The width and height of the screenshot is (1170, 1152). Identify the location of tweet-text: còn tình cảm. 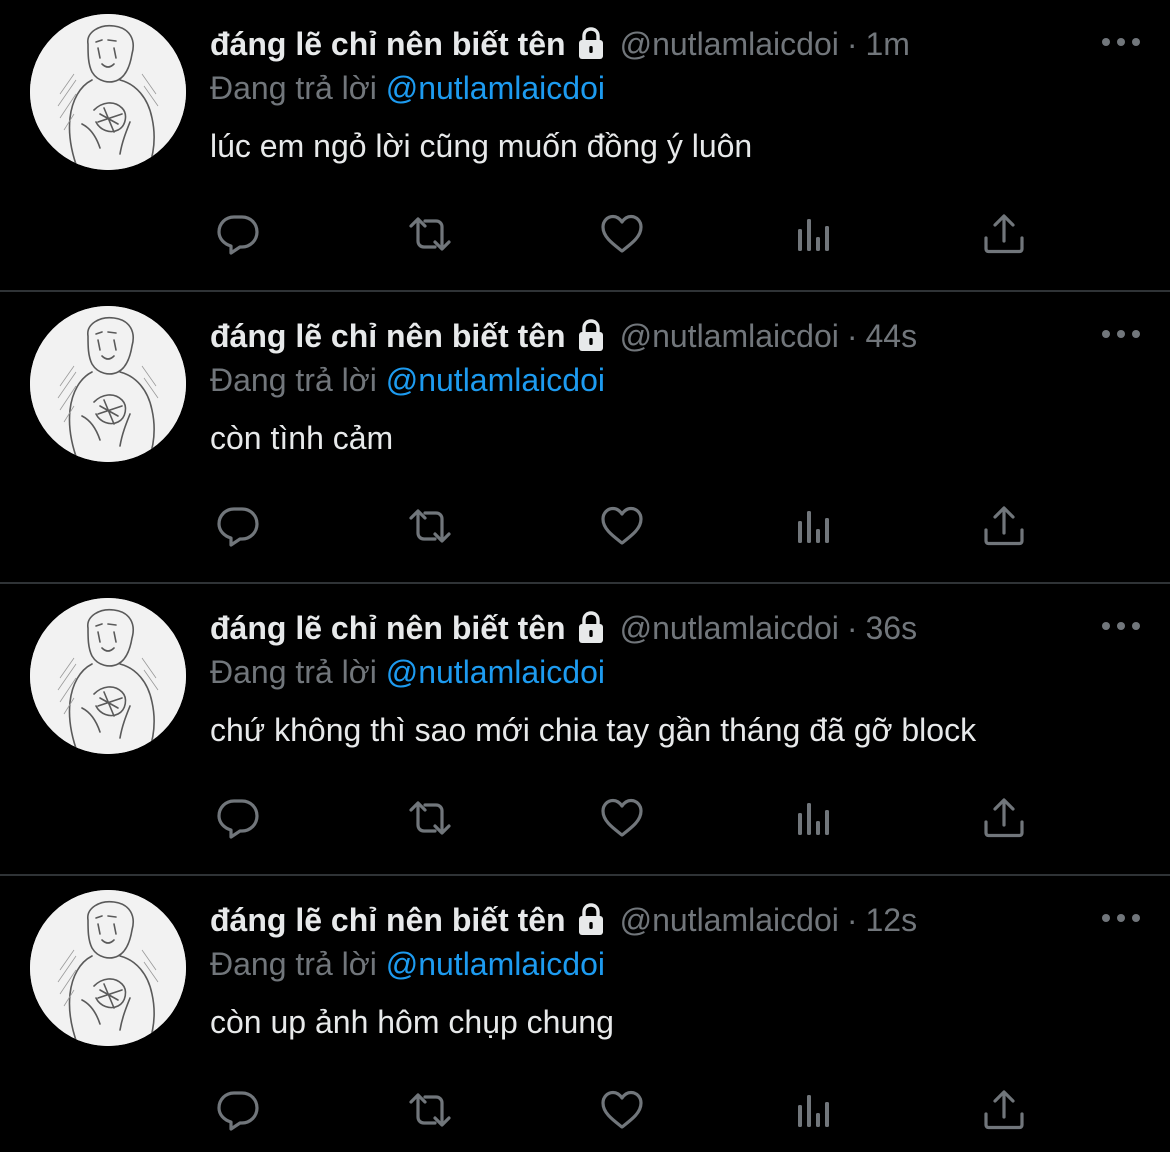
(302, 438).